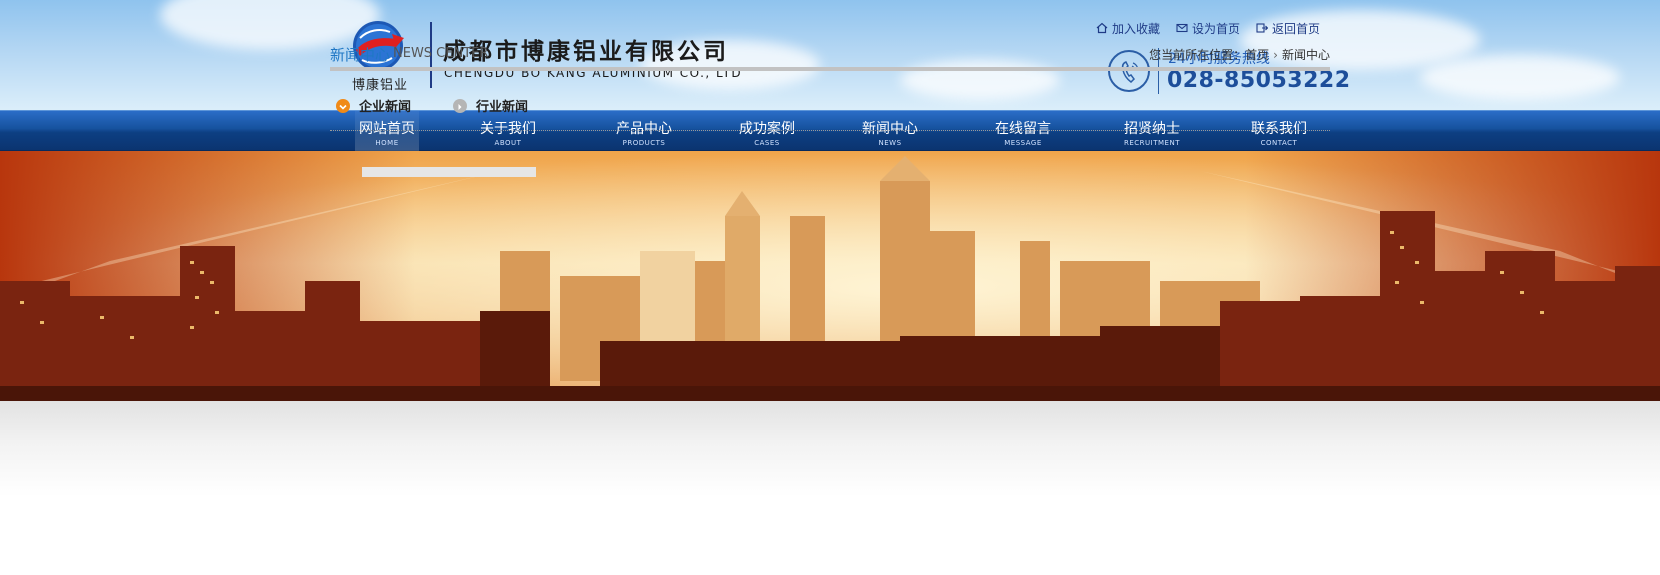 The image size is (1660, 575). What do you see at coordinates (1152, 143) in the screenshot?
I see `nav-label-en: RECRUITMENT` at bounding box center [1152, 143].